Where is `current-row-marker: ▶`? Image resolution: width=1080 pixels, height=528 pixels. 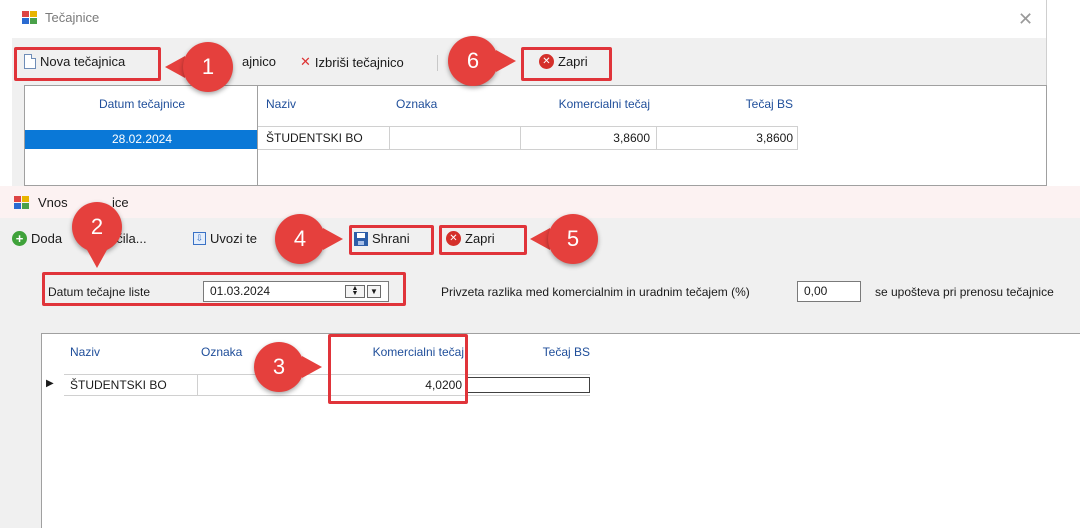
current-row-marker: ▶ is located at coordinates (50, 383).